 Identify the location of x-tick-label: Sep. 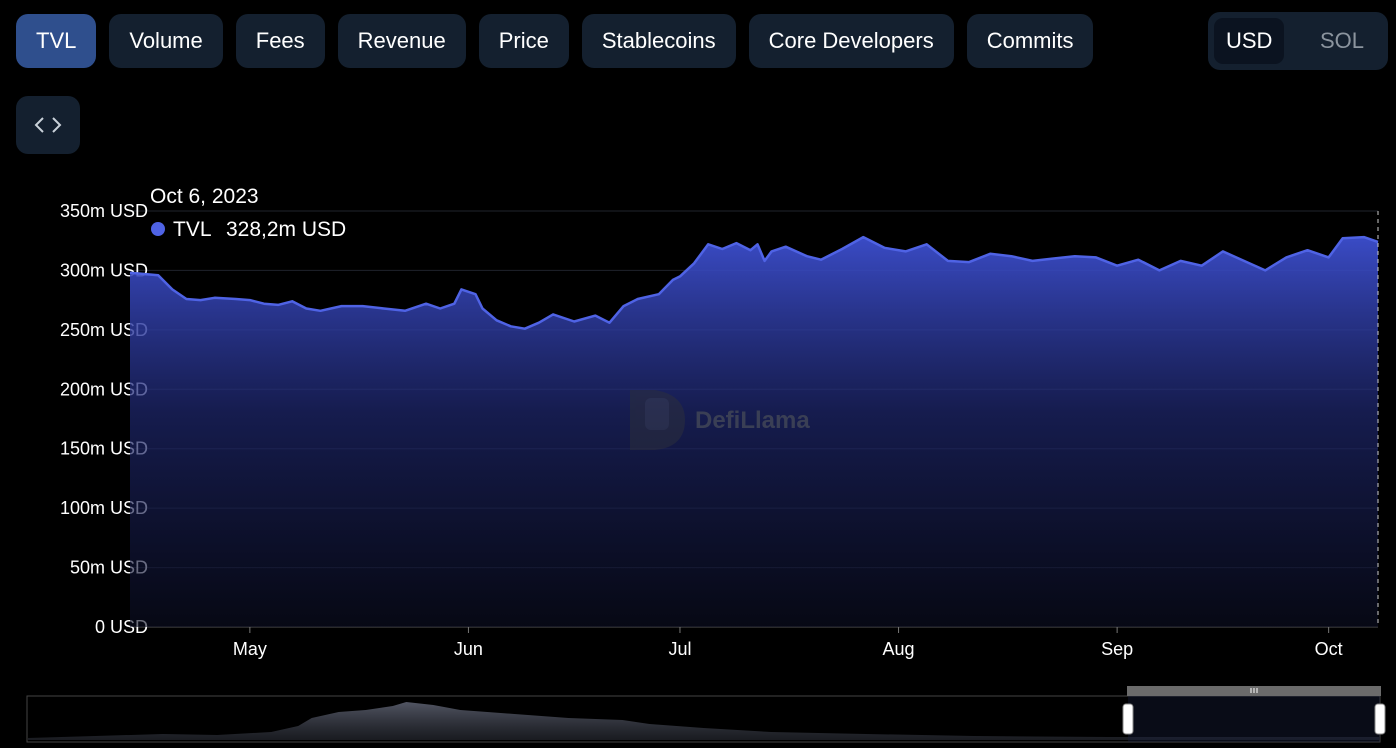
(1117, 649).